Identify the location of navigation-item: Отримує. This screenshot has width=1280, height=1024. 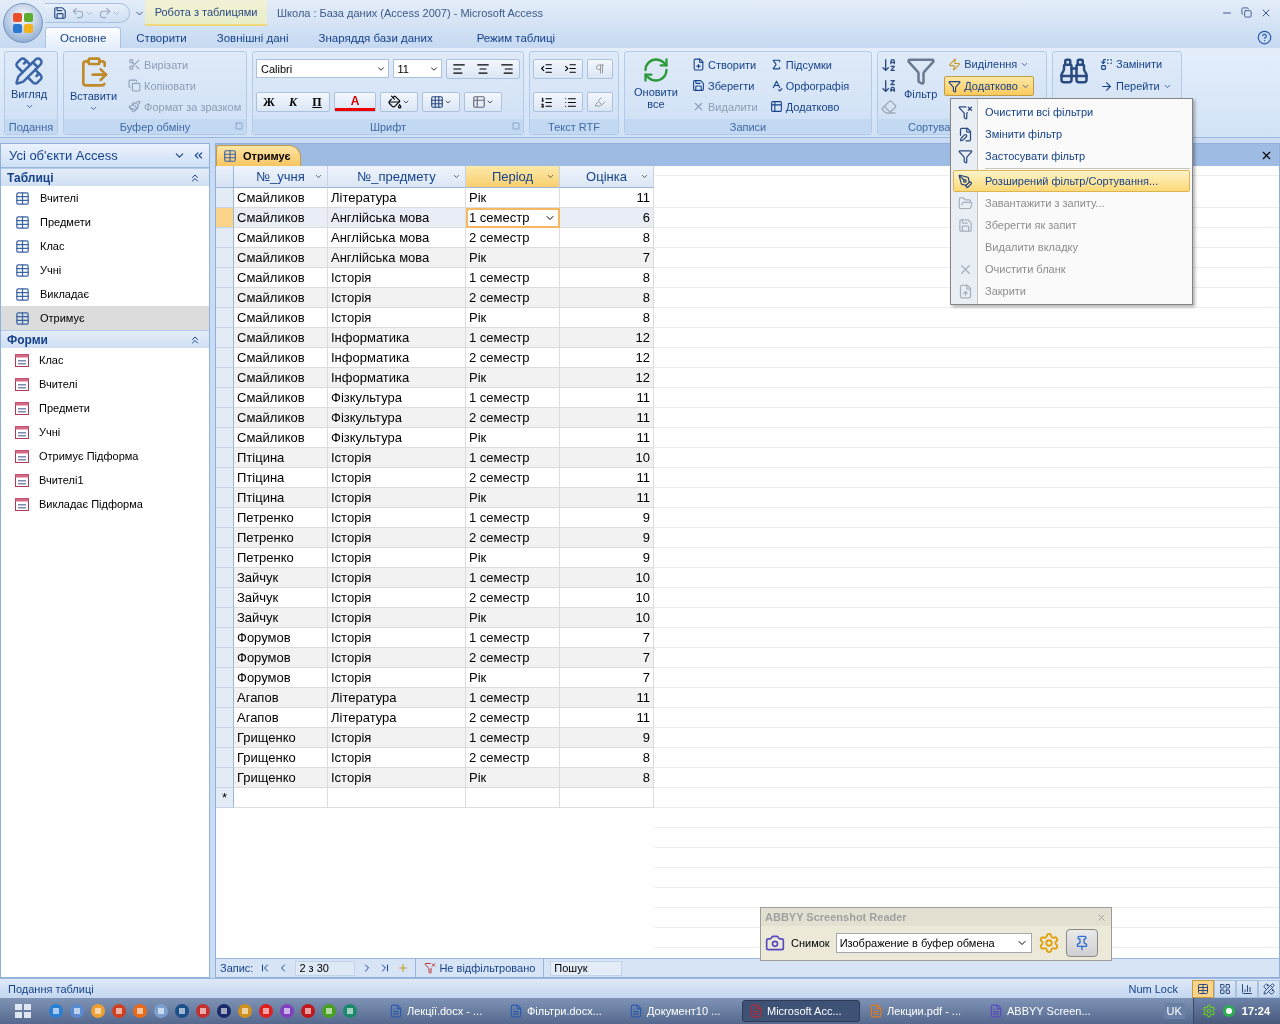
(105, 318).